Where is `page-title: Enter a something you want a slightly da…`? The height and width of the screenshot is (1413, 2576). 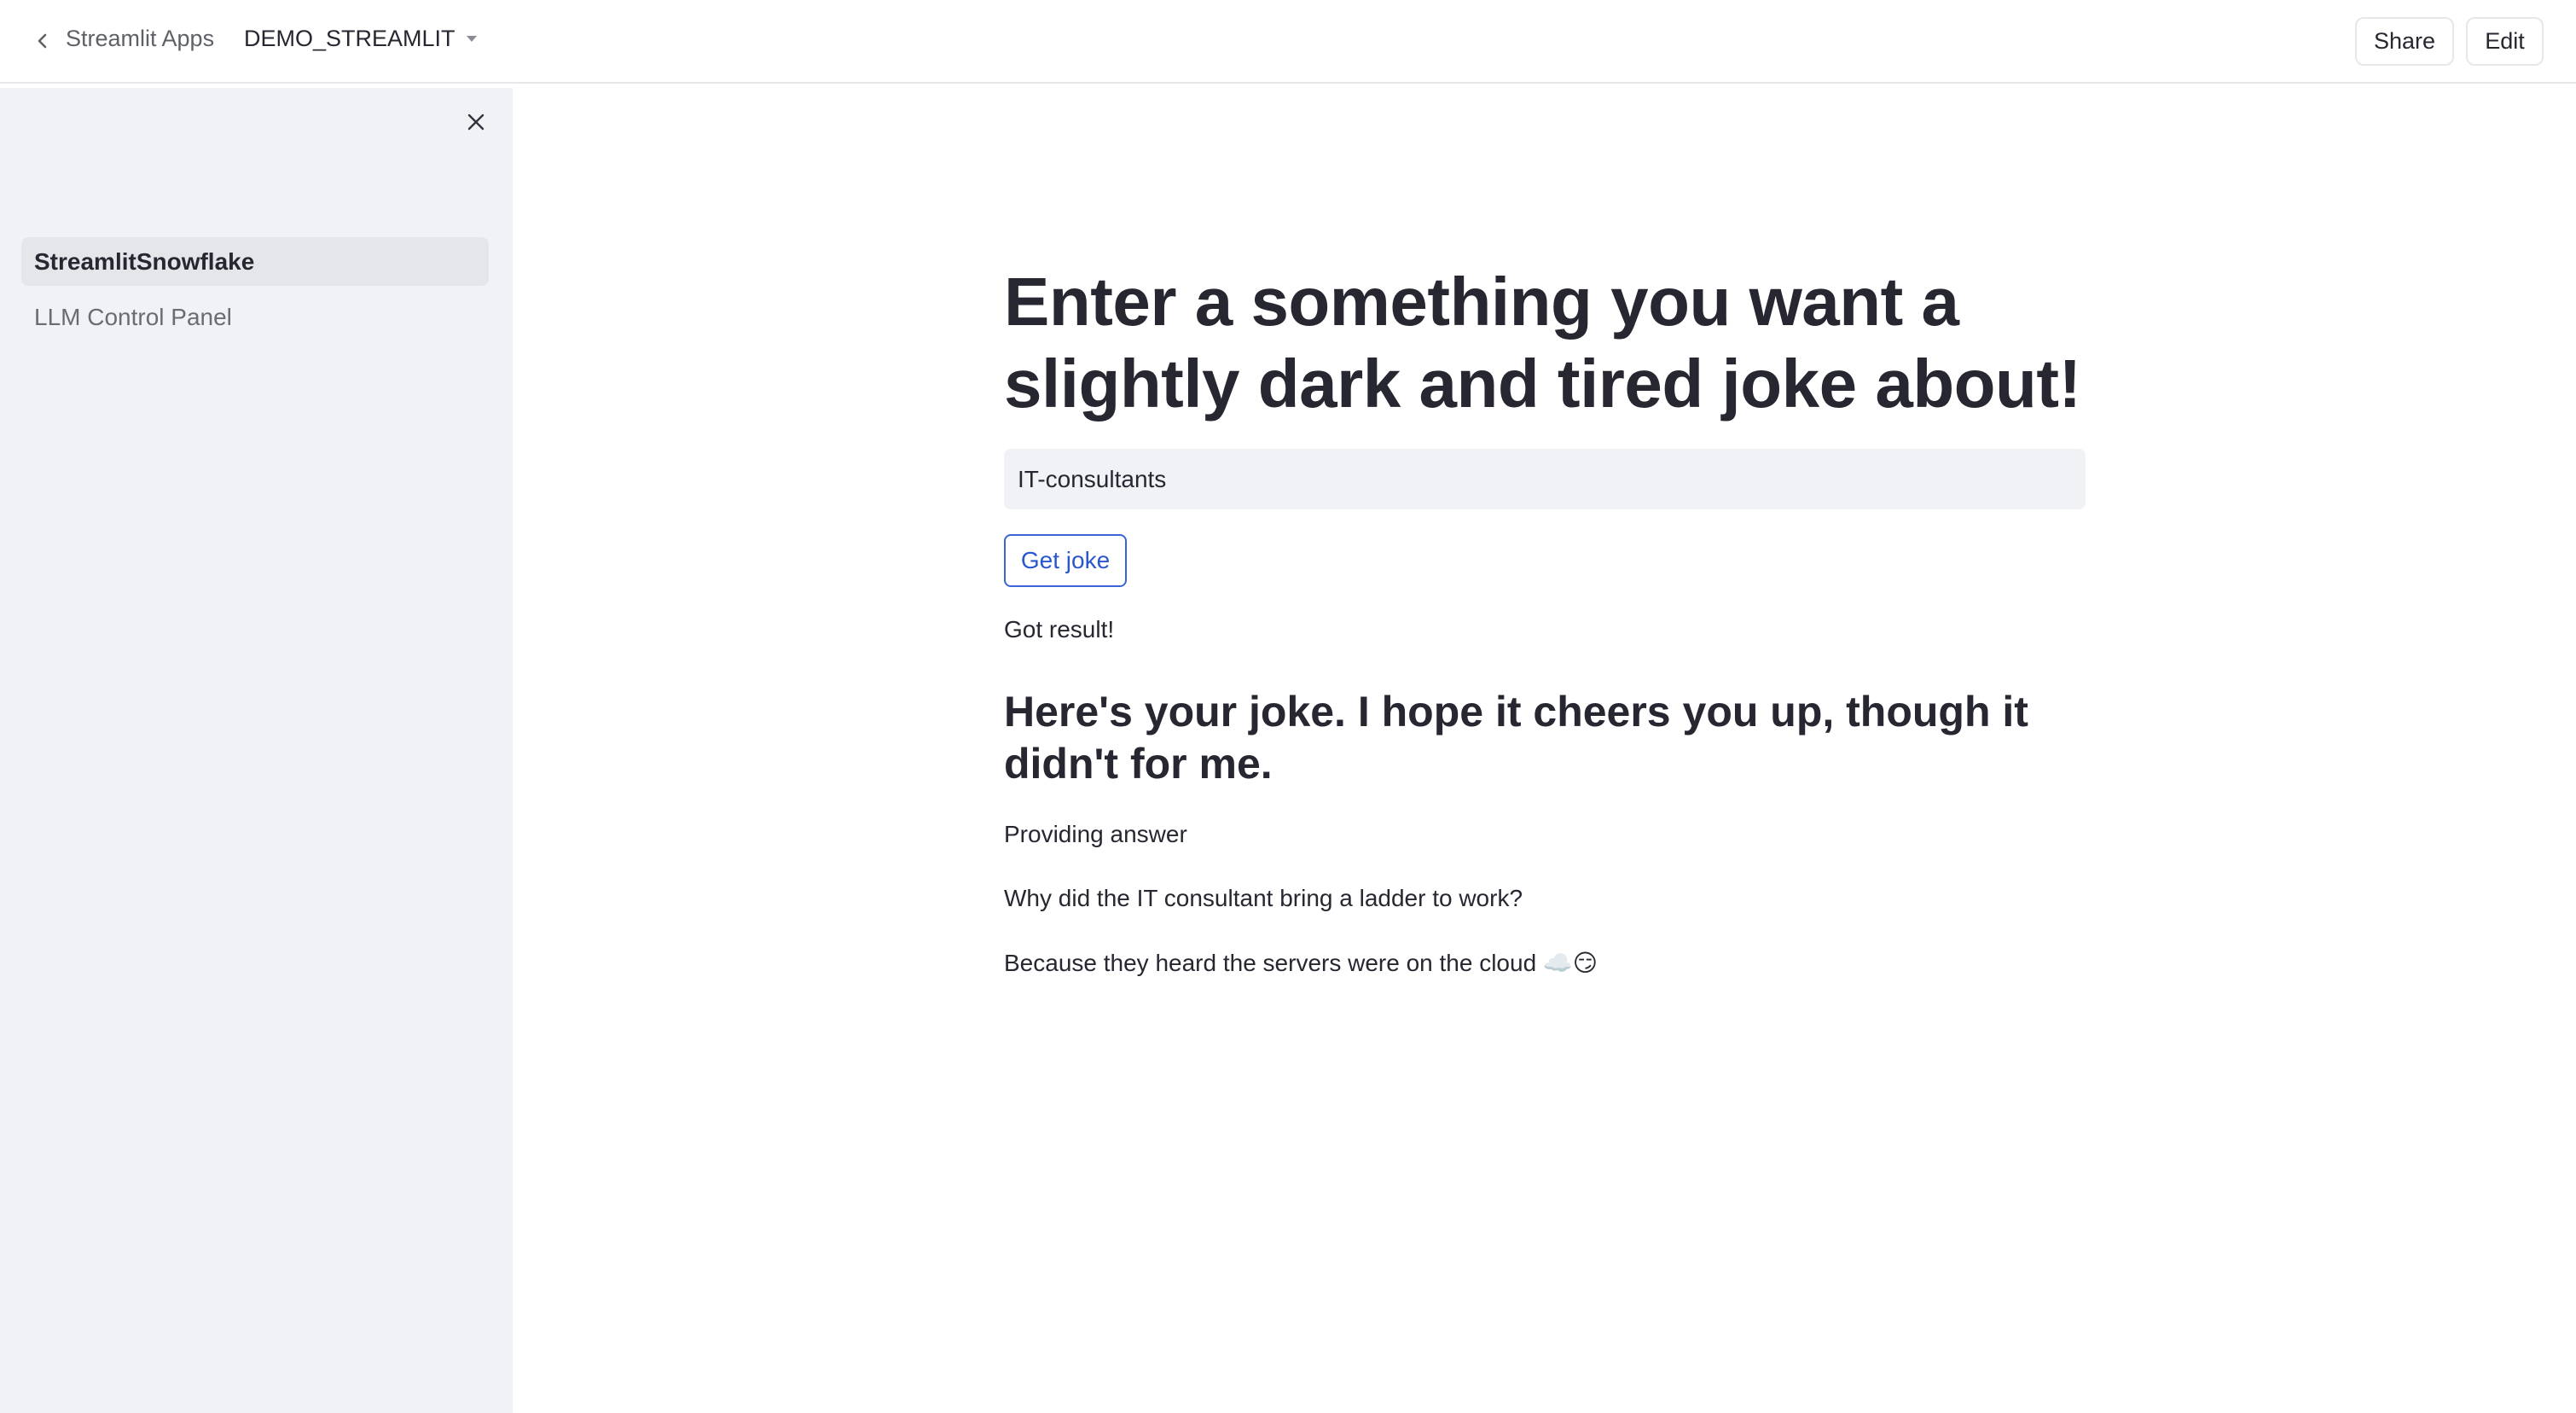 page-title: Enter a something you want a slightly da… is located at coordinates (1542, 343).